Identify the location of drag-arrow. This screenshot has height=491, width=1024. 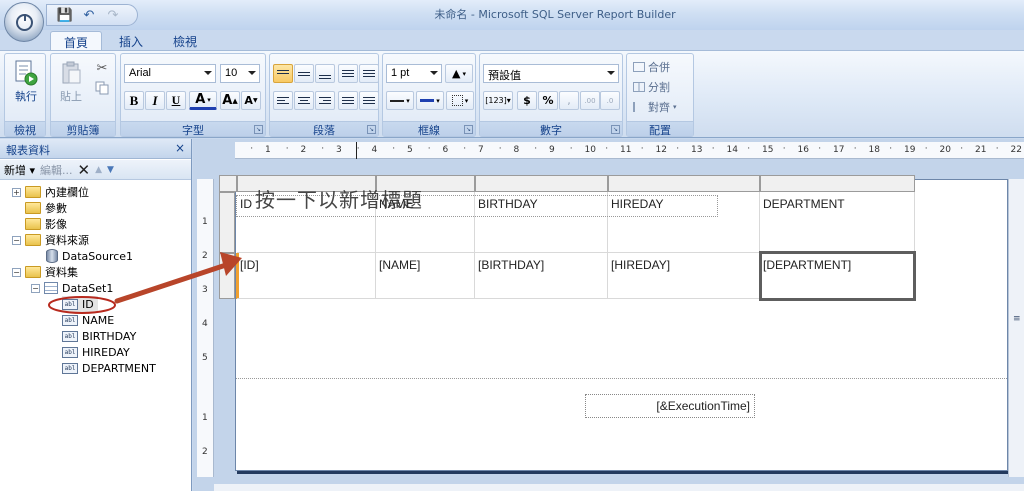
(174, 282).